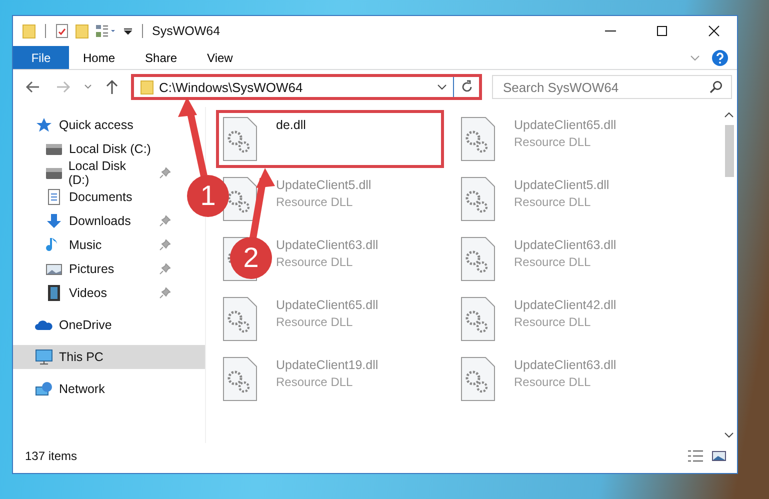 Image resolution: width=769 pixels, height=499 pixels. Describe the element at coordinates (88, 293) in the screenshot. I see `sidebar-label: Videos` at that location.